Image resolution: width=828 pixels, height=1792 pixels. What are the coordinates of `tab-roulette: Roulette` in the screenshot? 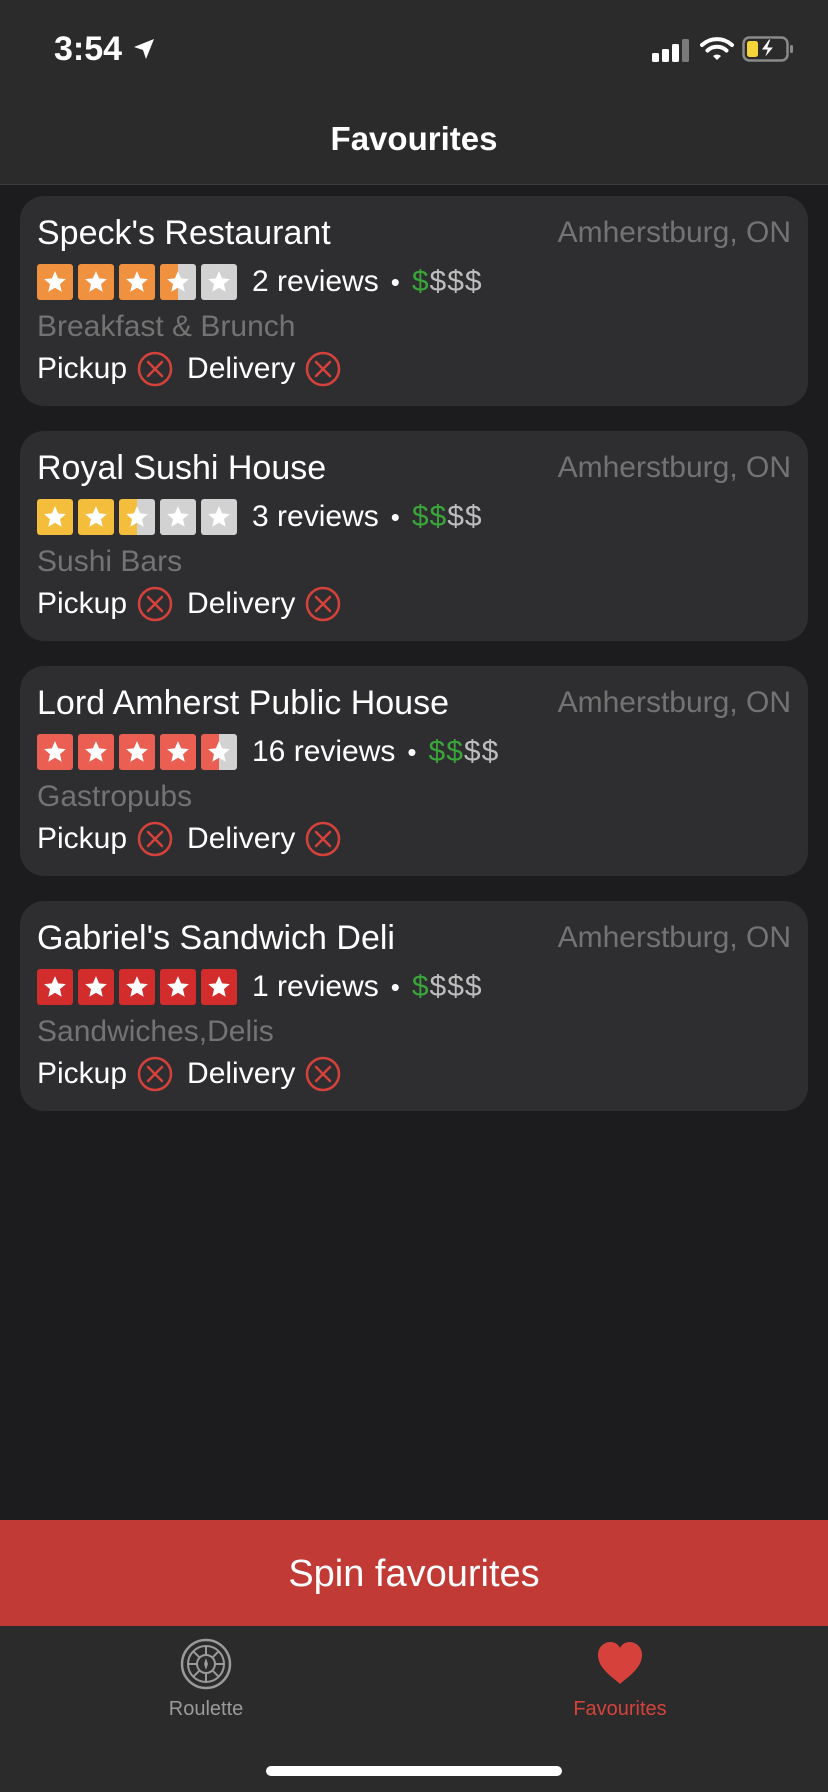 It's located at (206, 1688).